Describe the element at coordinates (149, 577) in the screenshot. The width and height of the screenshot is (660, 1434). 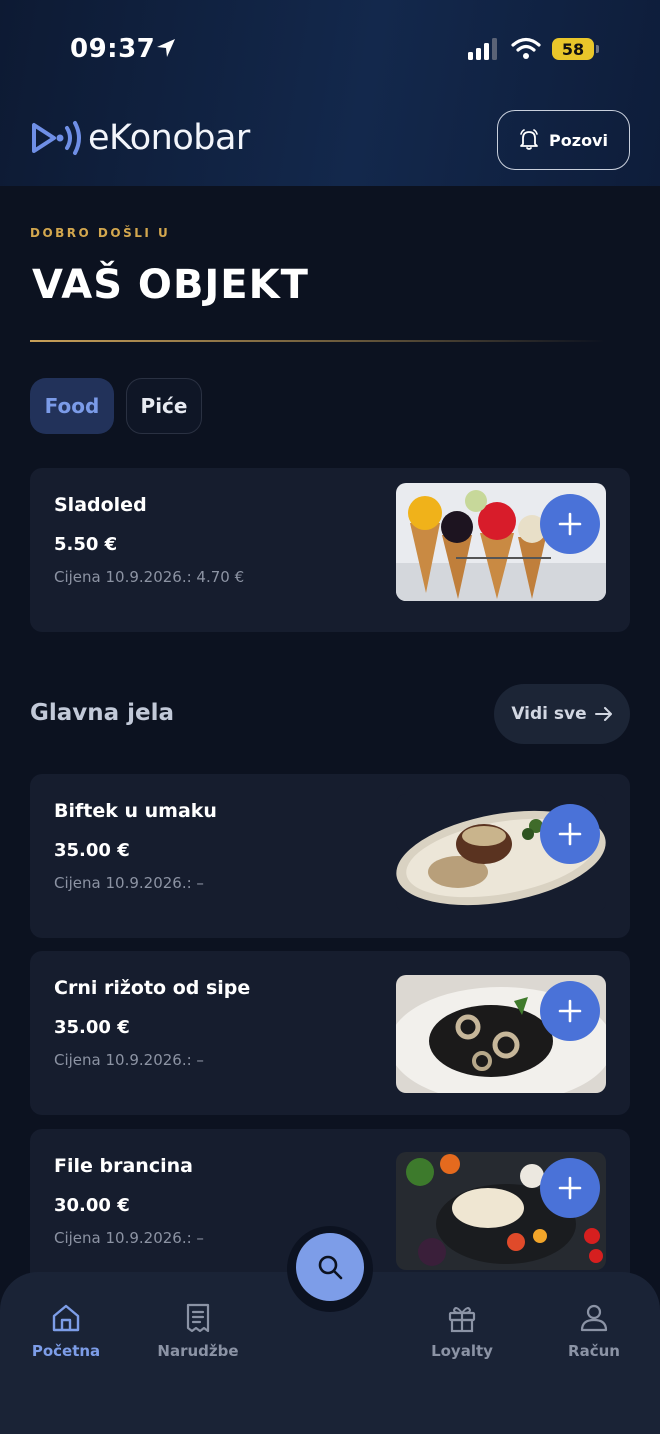
I see `item-old-price: Cijena 10.9.2026.: 4.70 €` at that location.